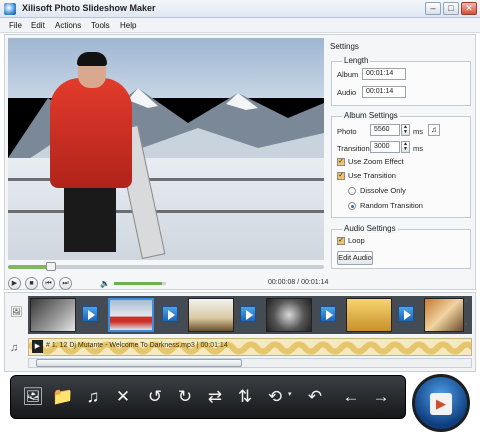 Image resolution: width=480 pixels, height=439 pixels. Describe the element at coordinates (353, 148) in the screenshot. I see `transition-duration-label: Transition` at that location.